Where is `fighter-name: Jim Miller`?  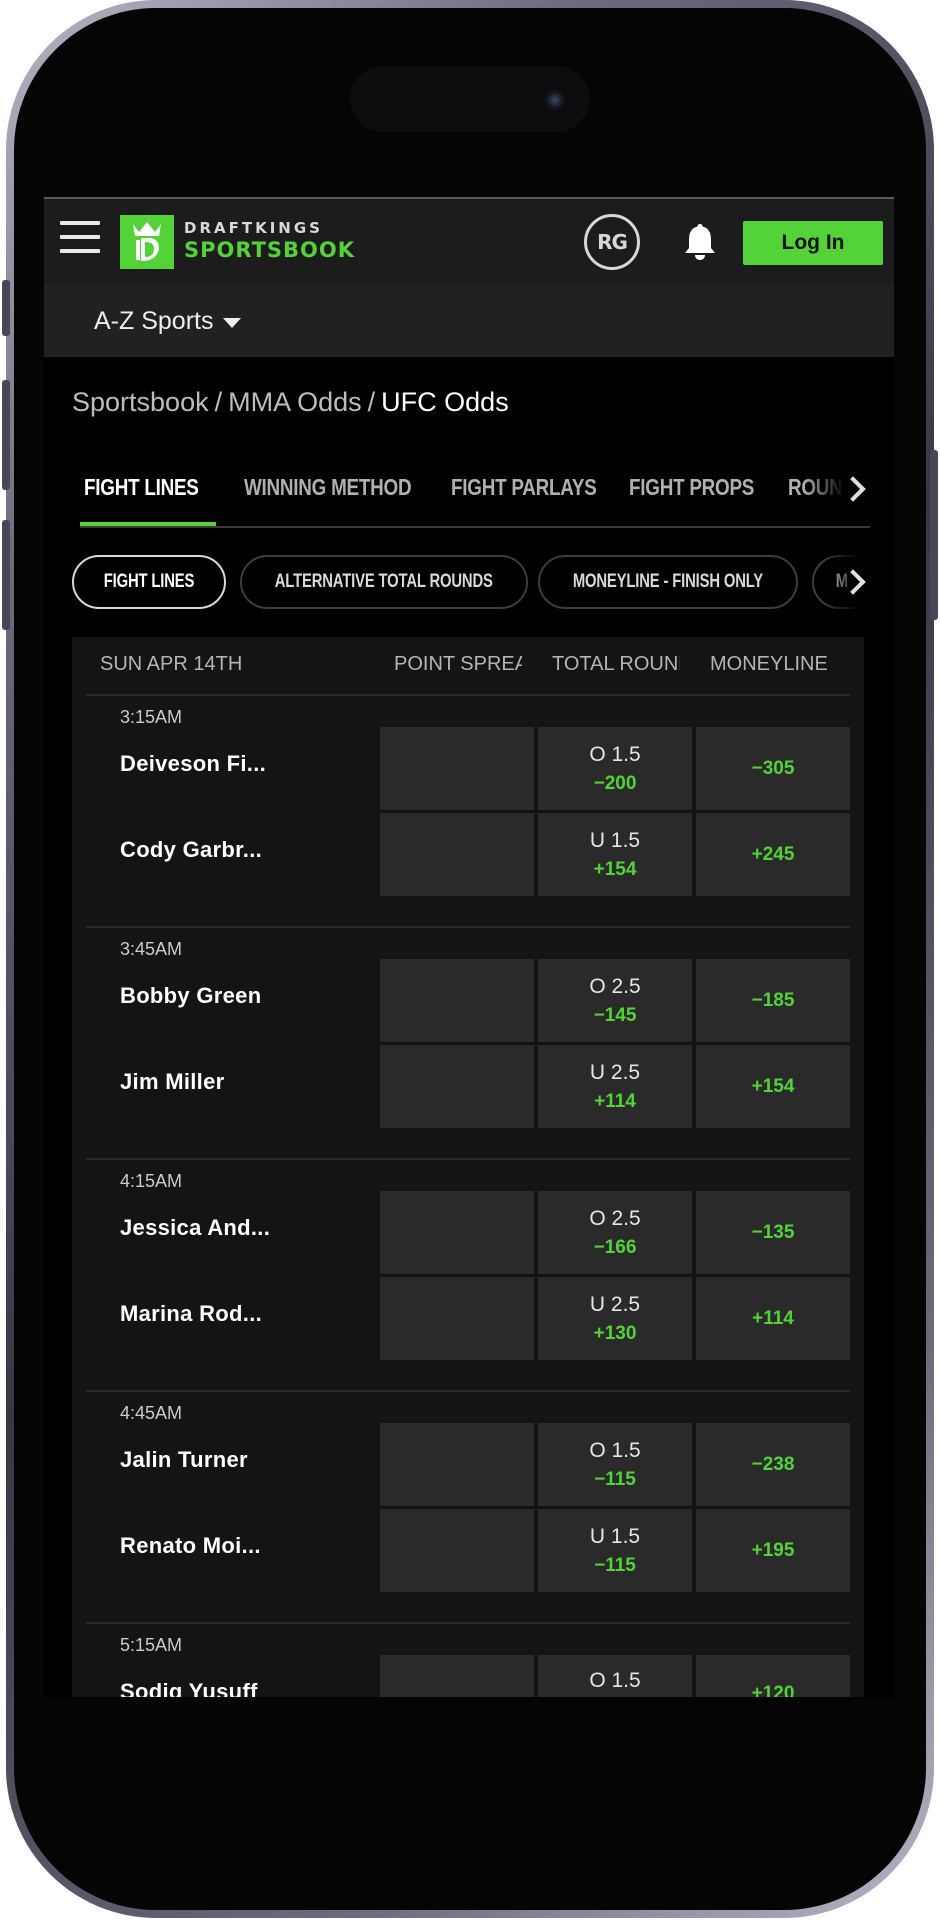 fighter-name: Jim Miller is located at coordinates (172, 1082).